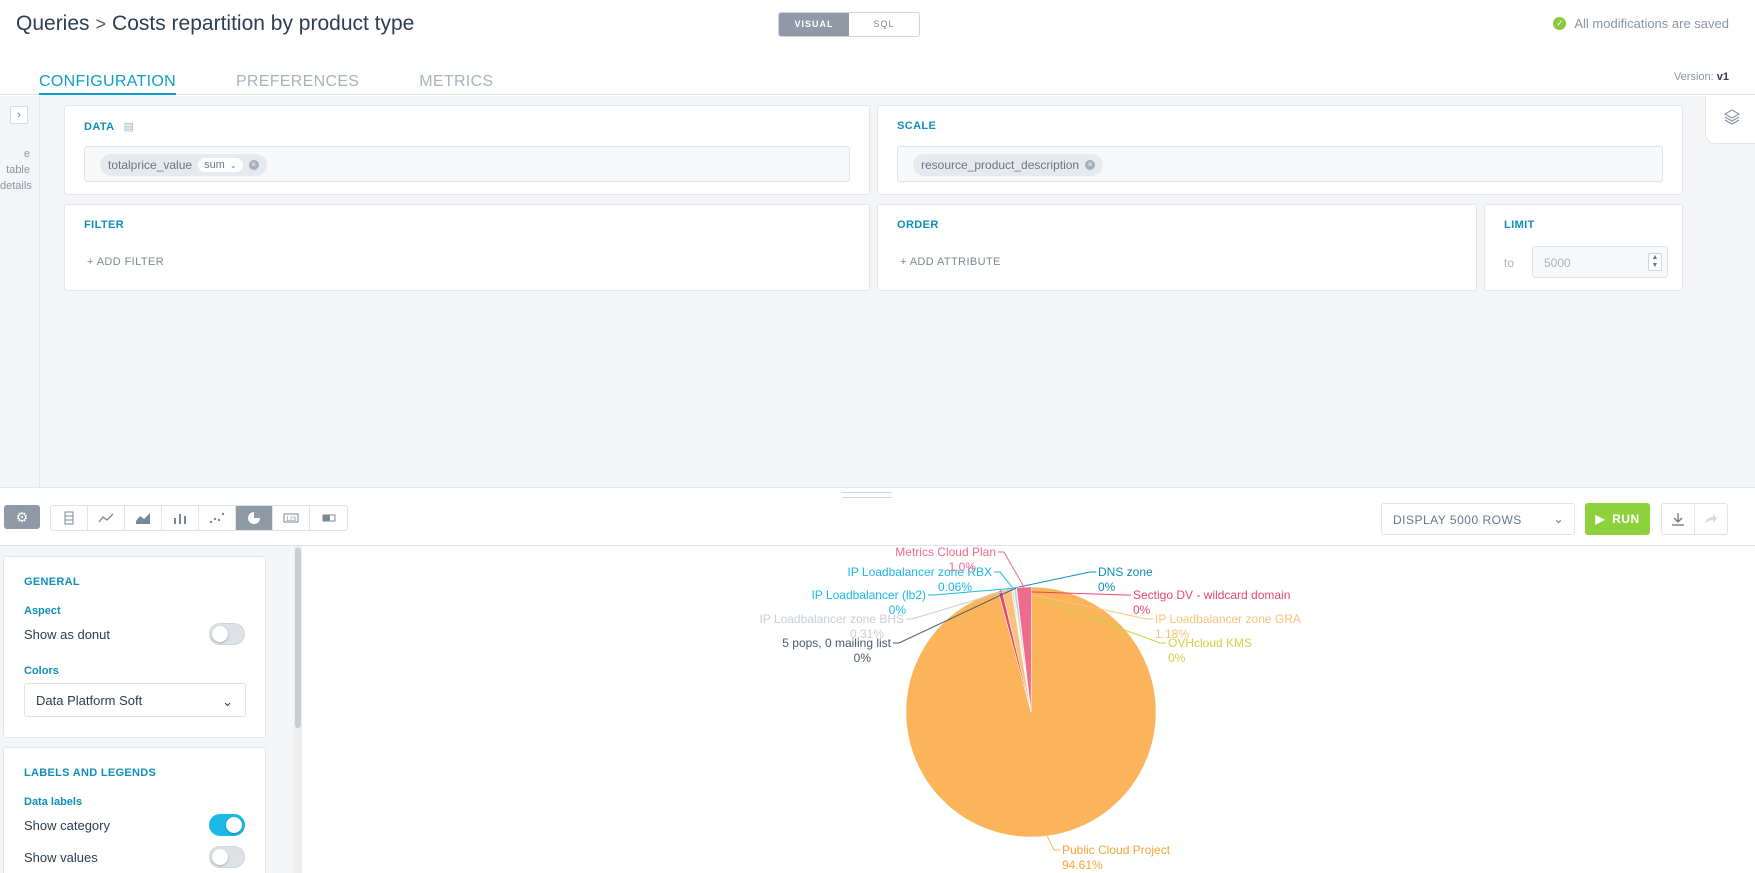  I want to click on save-status-text: All modifications are saved, so click(1651, 23).